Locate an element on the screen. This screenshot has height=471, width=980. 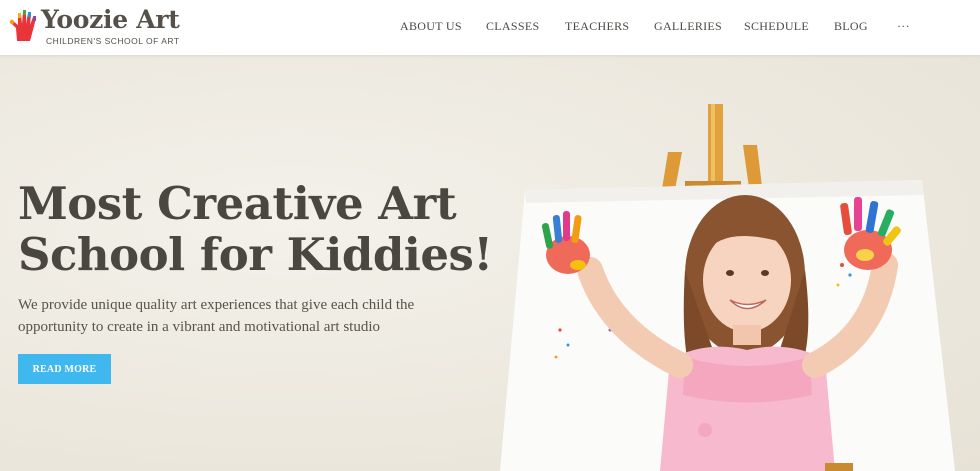
hero-title-line-2: School for Kiddies! is located at coordinates (255, 254).